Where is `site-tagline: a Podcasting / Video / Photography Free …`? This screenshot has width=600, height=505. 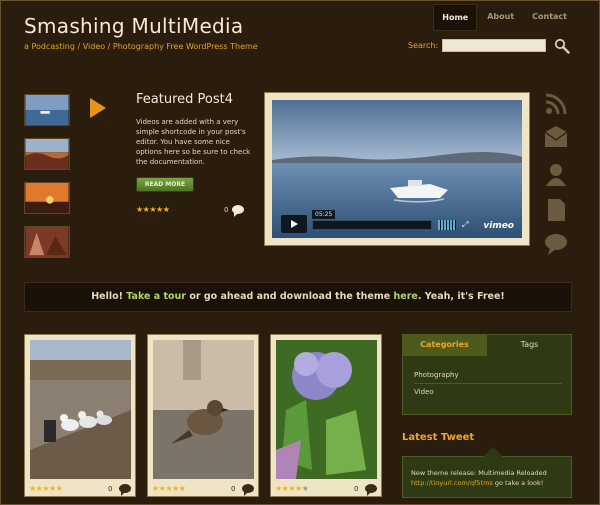 site-tagline: a Podcasting / Video / Photography Free … is located at coordinates (141, 46).